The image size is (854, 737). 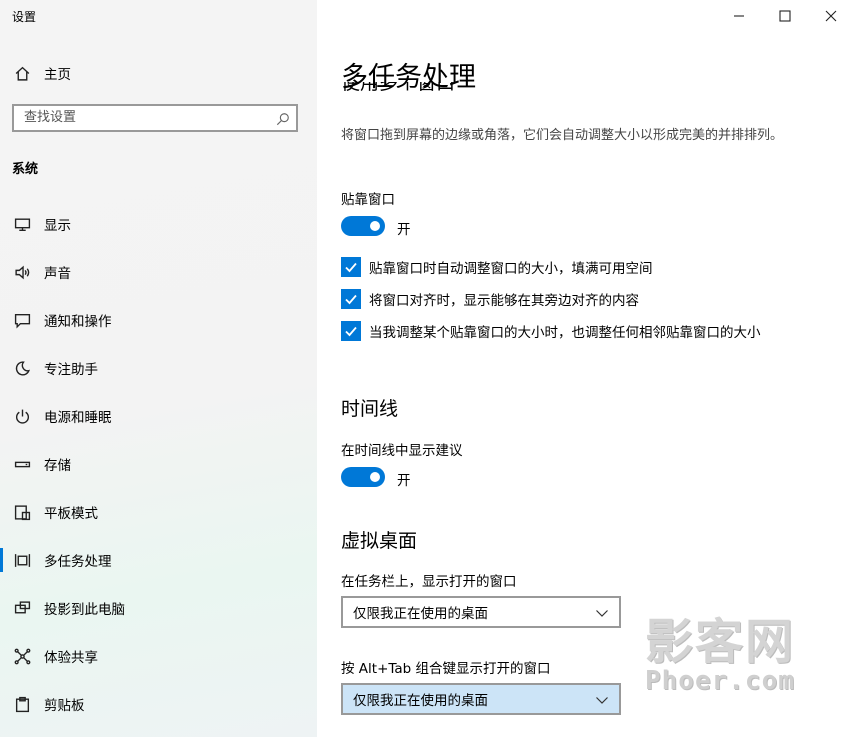 What do you see at coordinates (363, 477) in the screenshot?
I see `timeline-toggle` at bounding box center [363, 477].